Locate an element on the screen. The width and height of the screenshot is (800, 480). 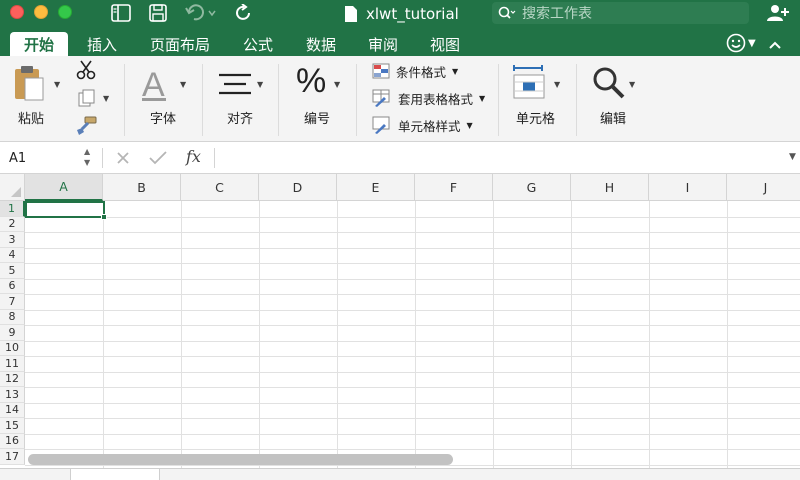
column-header-g: G is located at coordinates (532, 187).